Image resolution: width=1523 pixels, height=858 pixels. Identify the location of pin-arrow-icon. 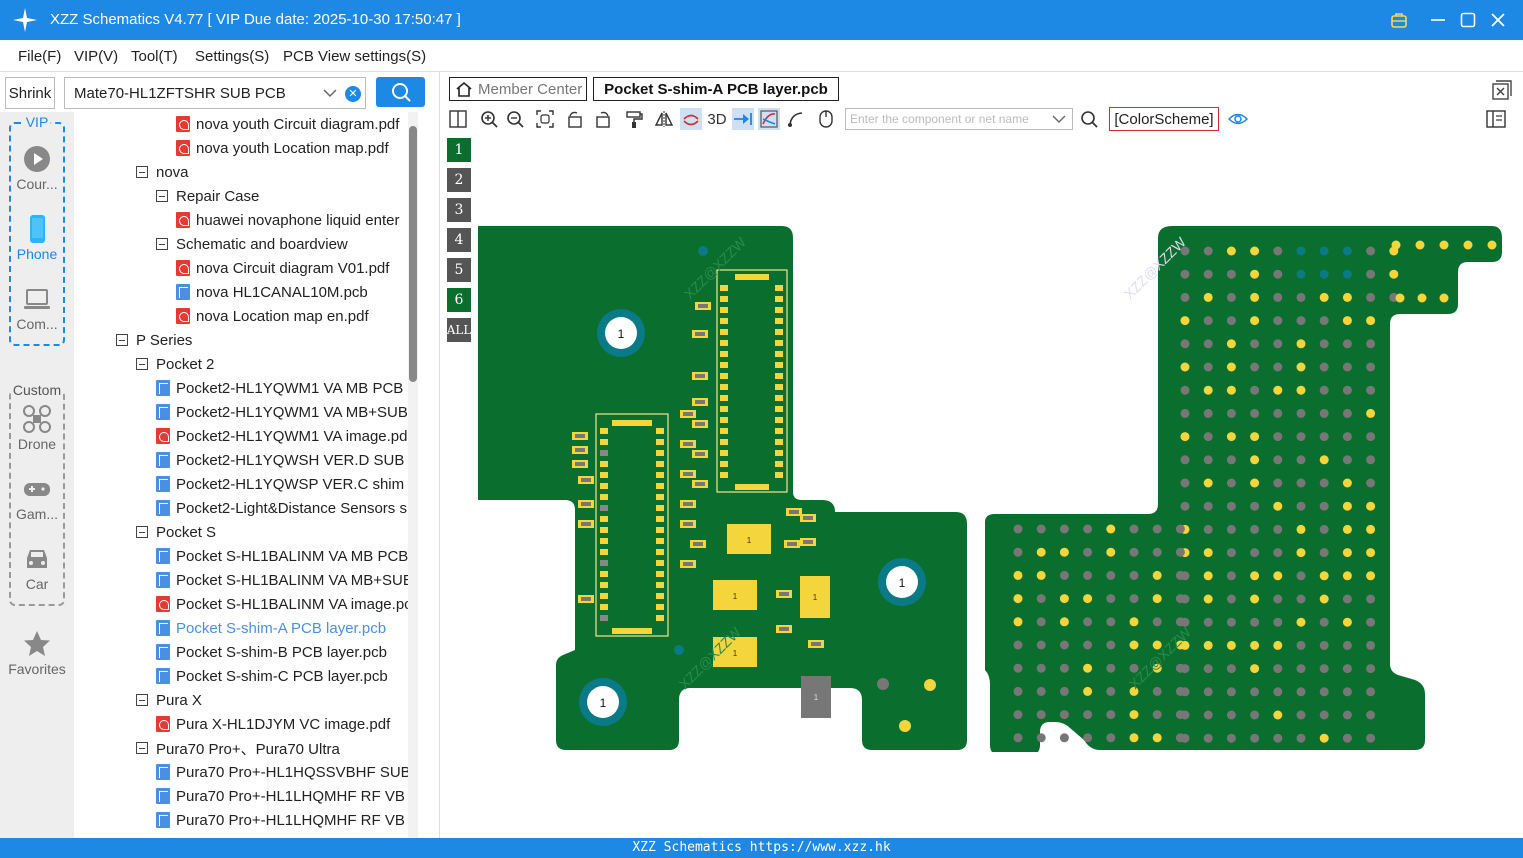
(743, 119).